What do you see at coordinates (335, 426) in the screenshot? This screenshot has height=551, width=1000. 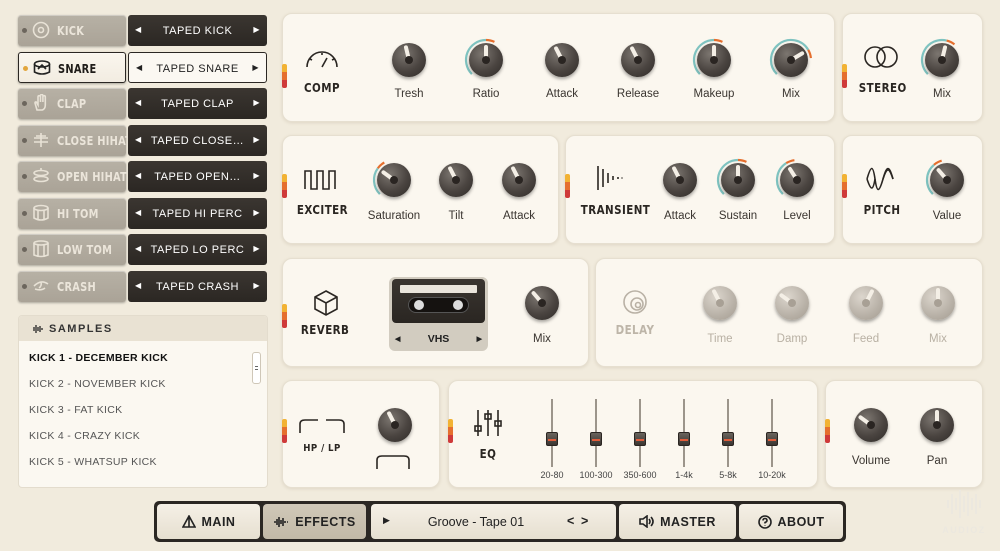 I see `lowpass-icon` at bounding box center [335, 426].